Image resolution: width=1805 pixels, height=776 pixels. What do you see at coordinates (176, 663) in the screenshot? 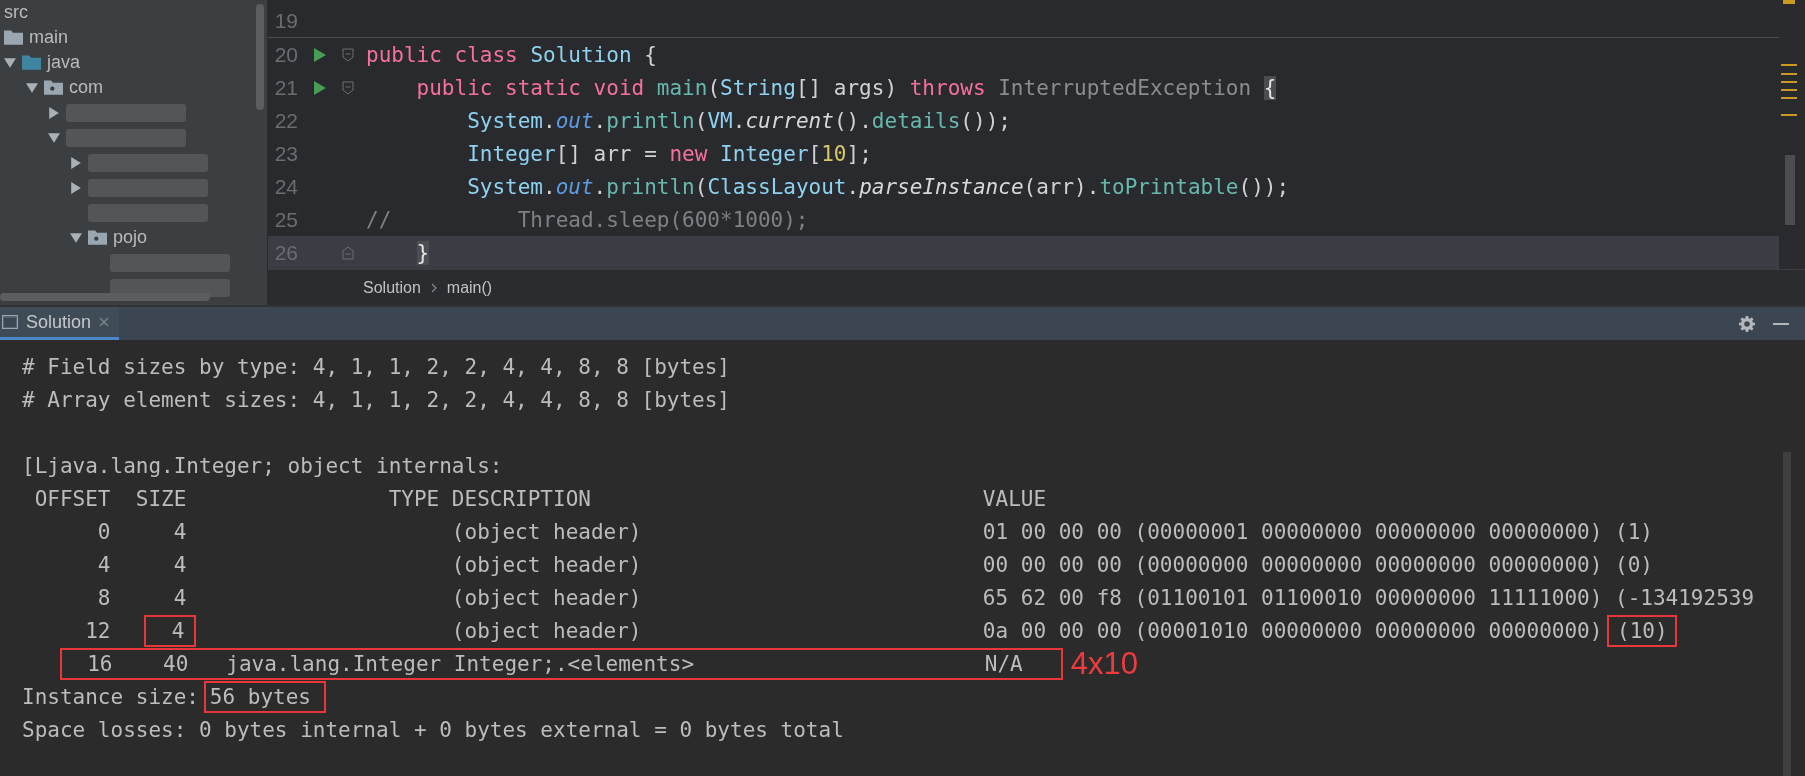
I see `size-text: 40` at bounding box center [176, 663].